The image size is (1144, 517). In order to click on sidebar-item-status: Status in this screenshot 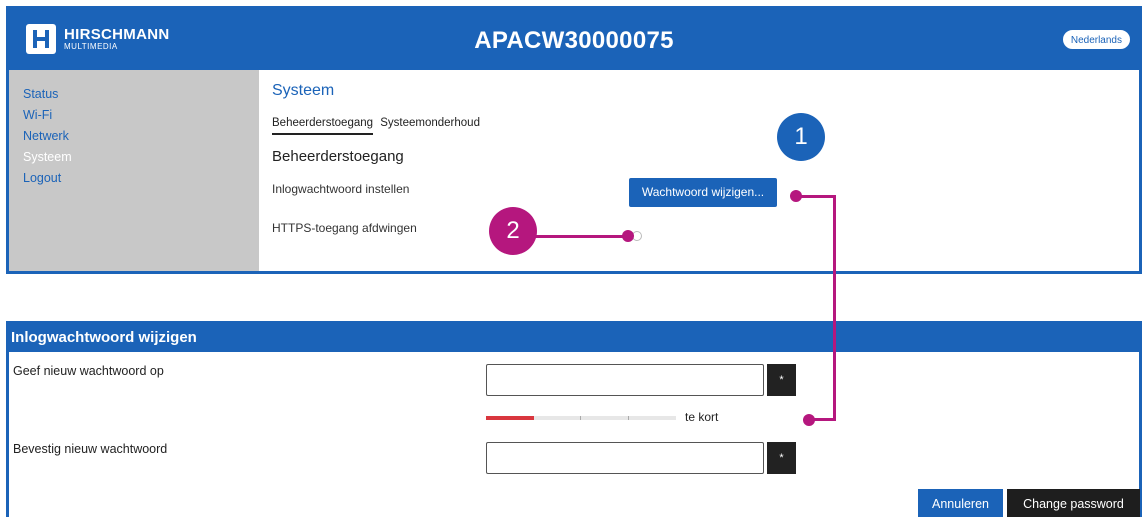, I will do `click(141, 94)`.